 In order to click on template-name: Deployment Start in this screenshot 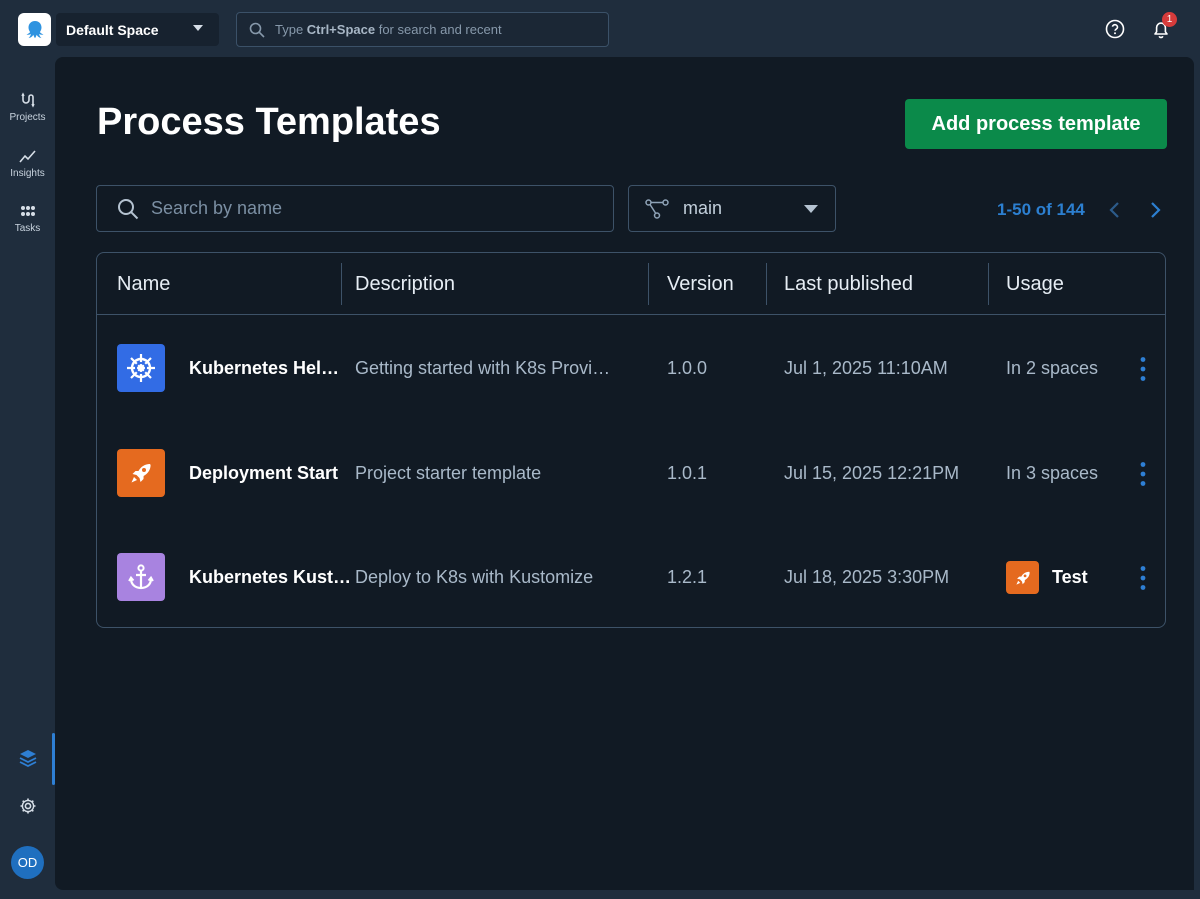, I will do `click(269, 473)`.